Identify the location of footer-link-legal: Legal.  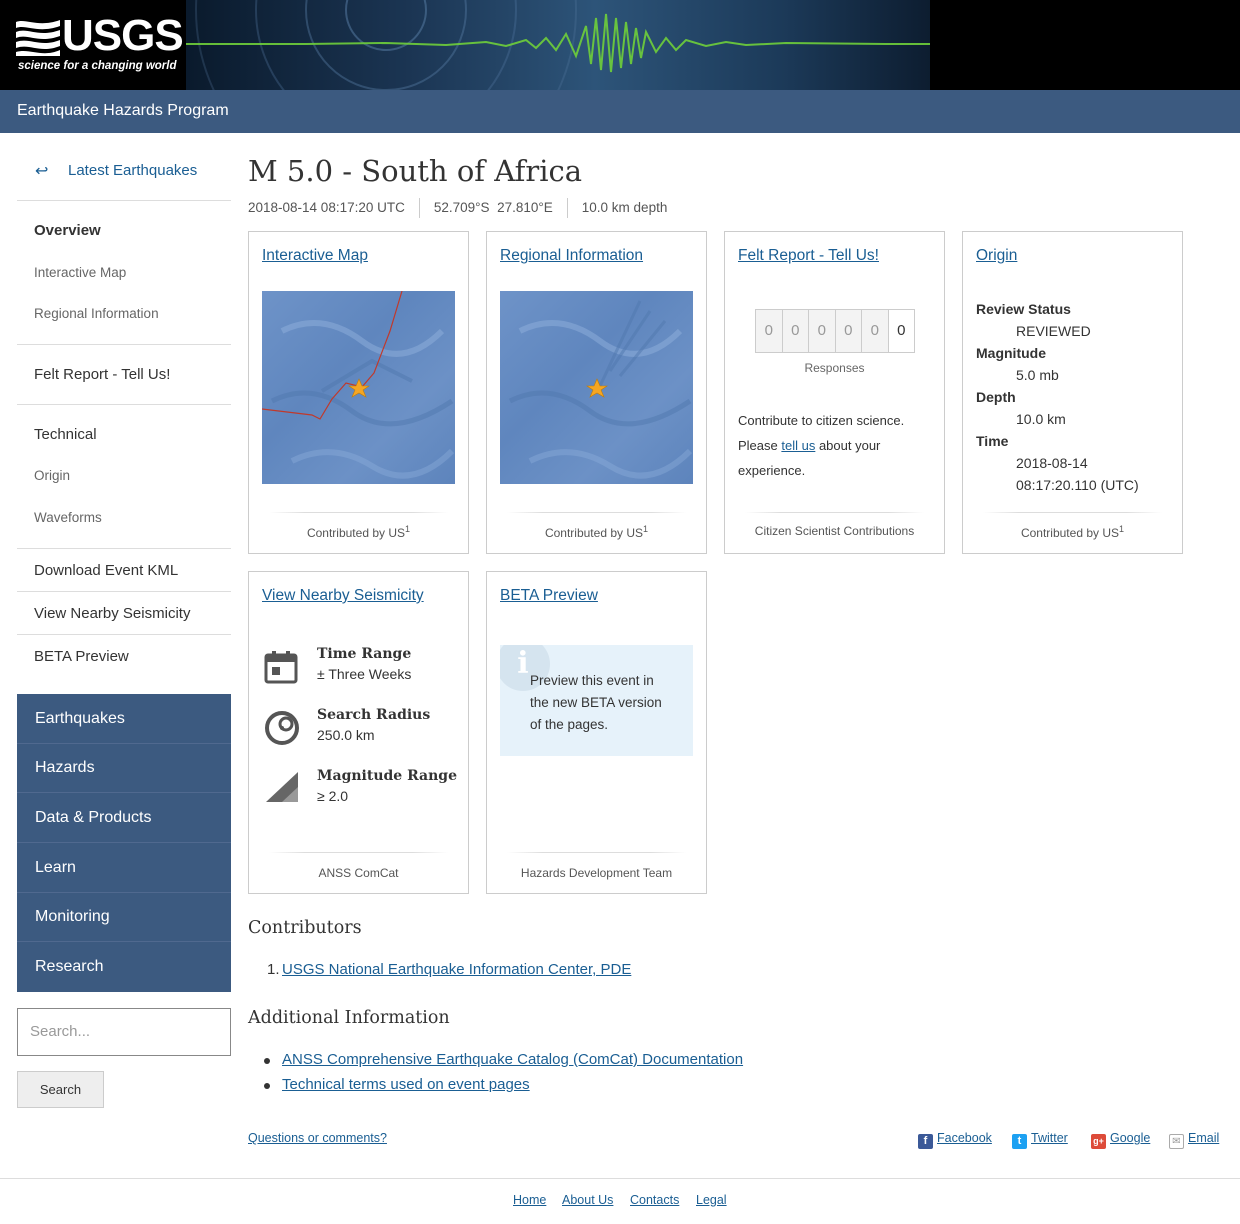
(711, 1200).